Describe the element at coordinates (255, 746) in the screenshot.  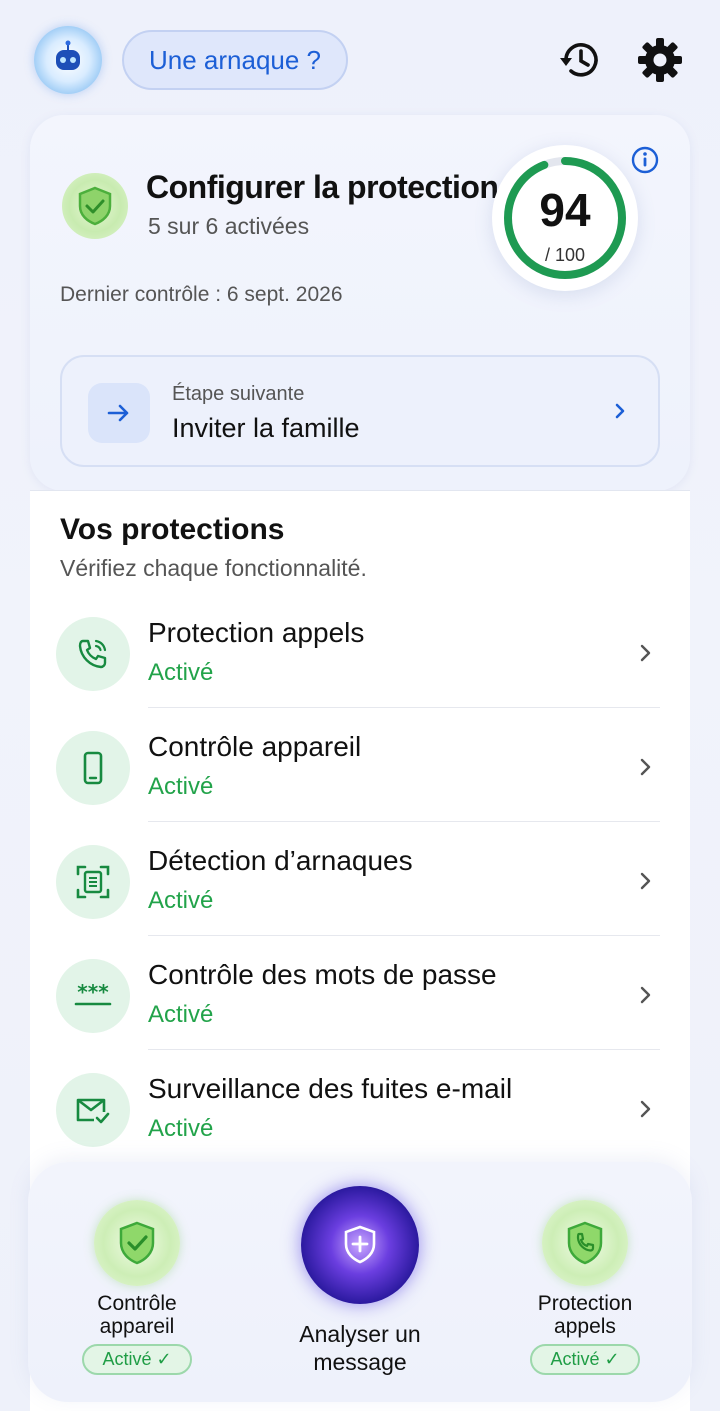
I see `row-title: Contrôle appareil` at that location.